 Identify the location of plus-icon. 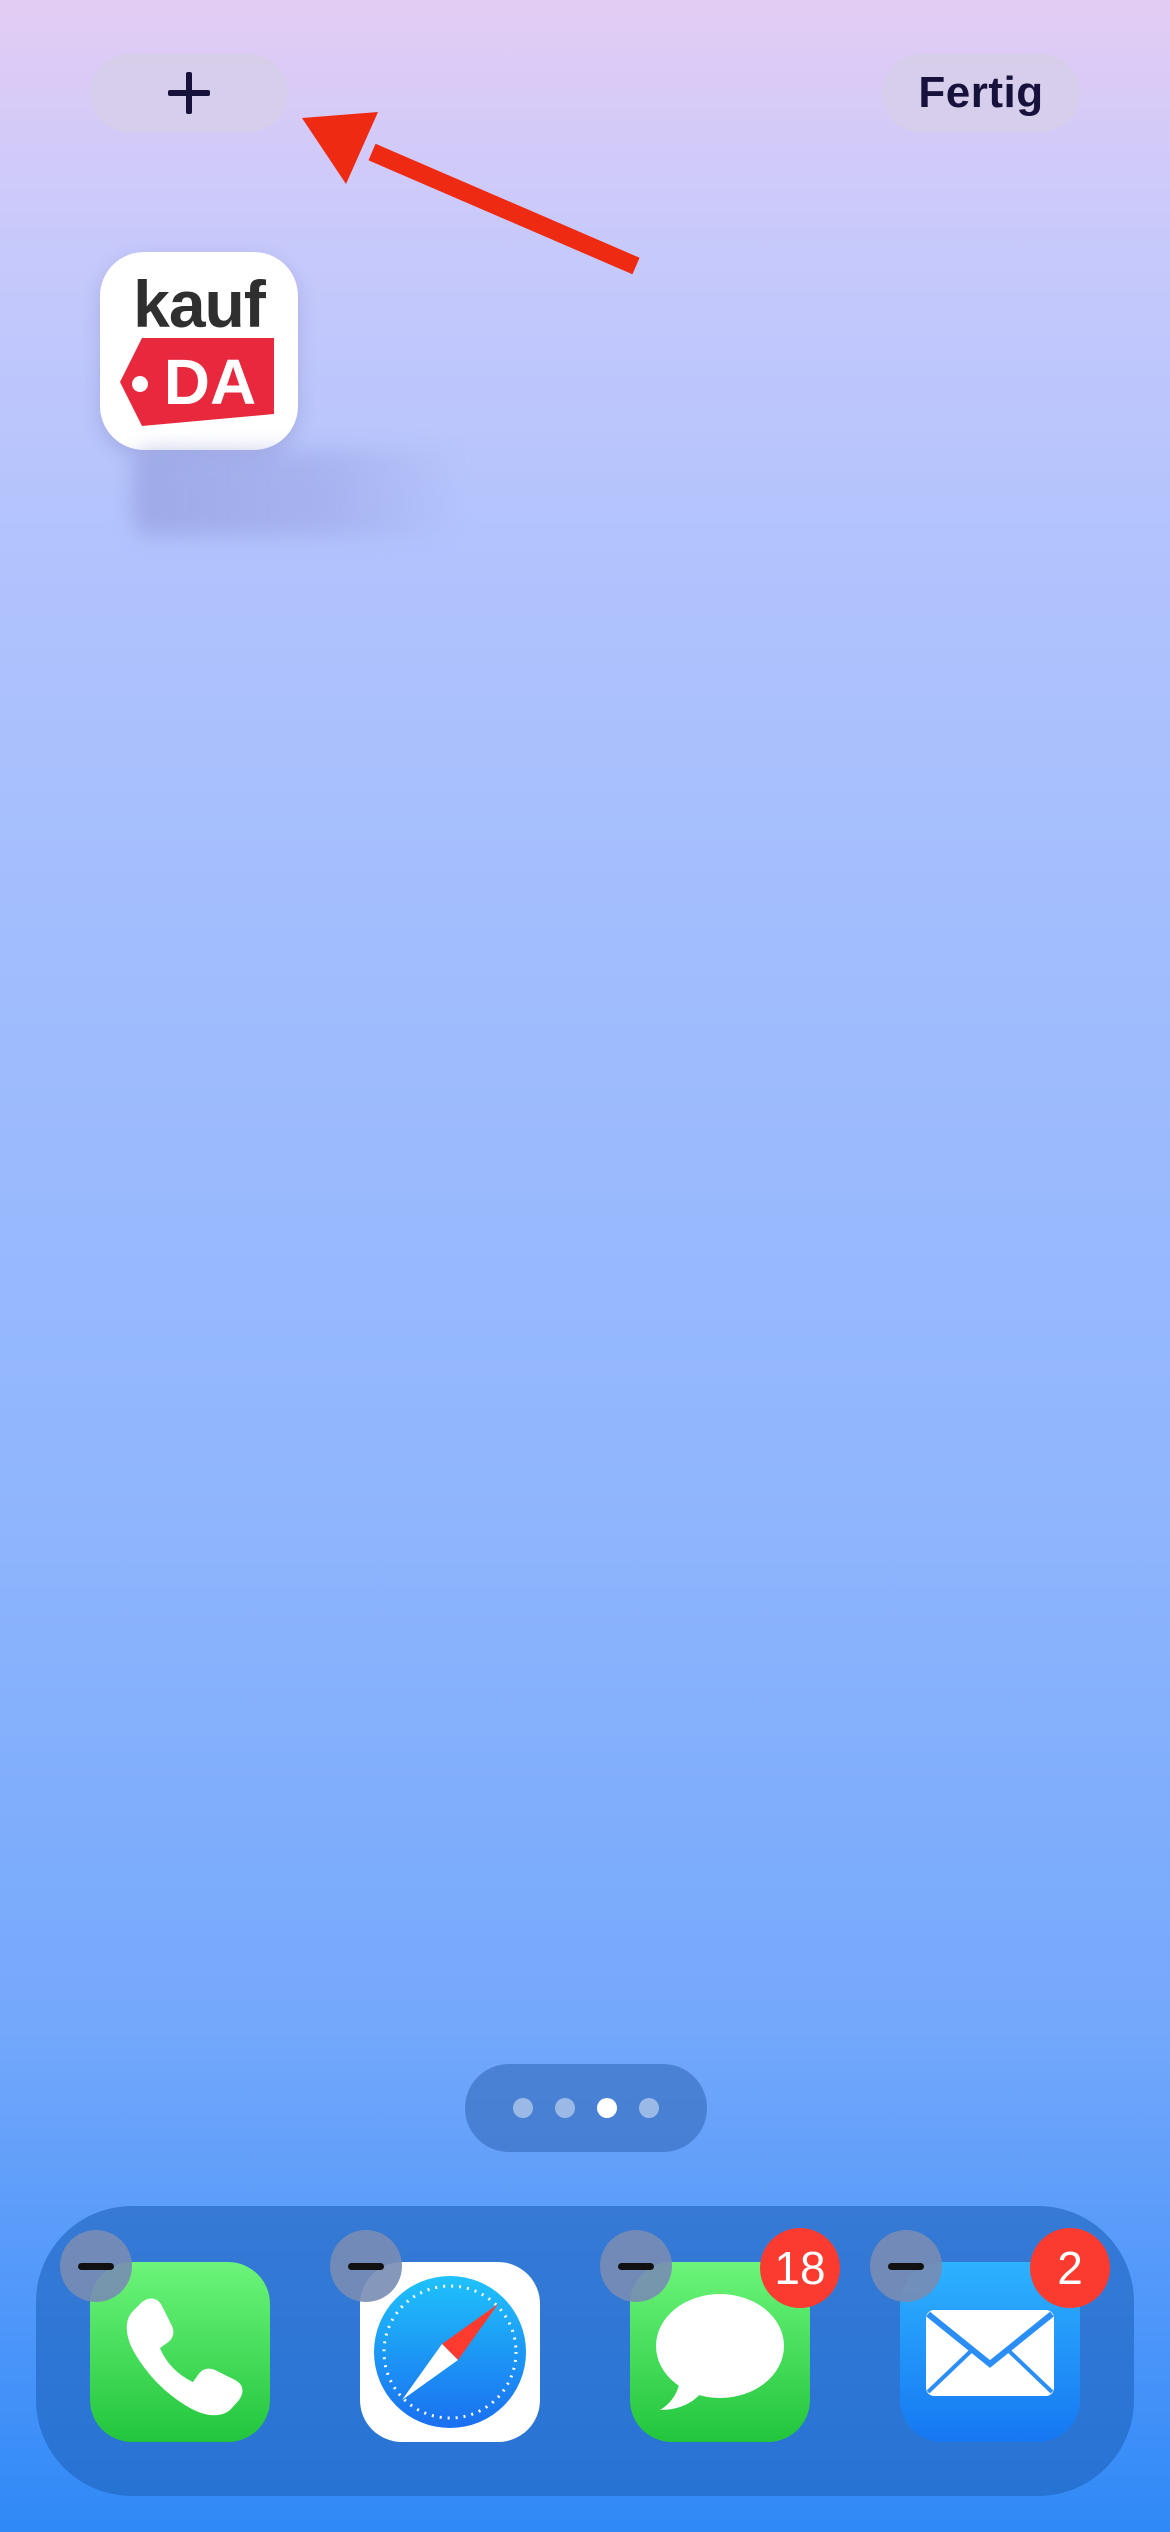
(189, 93).